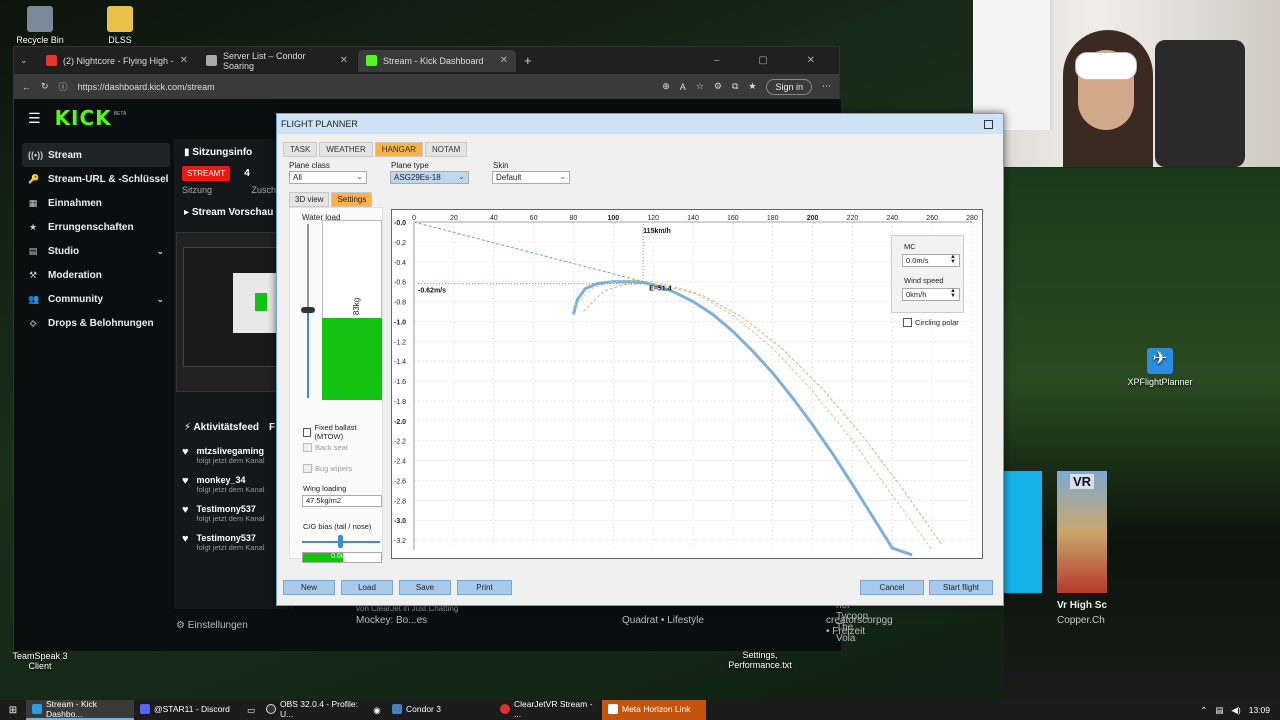 The width and height of the screenshot is (1280, 720). Describe the element at coordinates (340, 541) in the screenshot. I see `cg-slider-thumb` at that location.